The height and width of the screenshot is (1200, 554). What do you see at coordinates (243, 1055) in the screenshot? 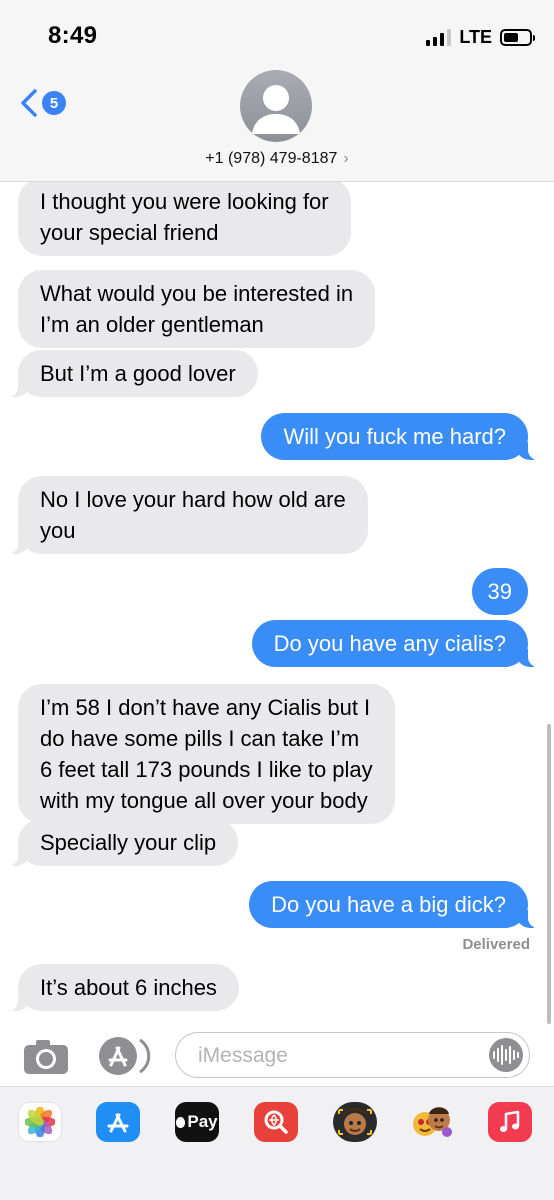
I see `message-input-placeholder: iMessage` at bounding box center [243, 1055].